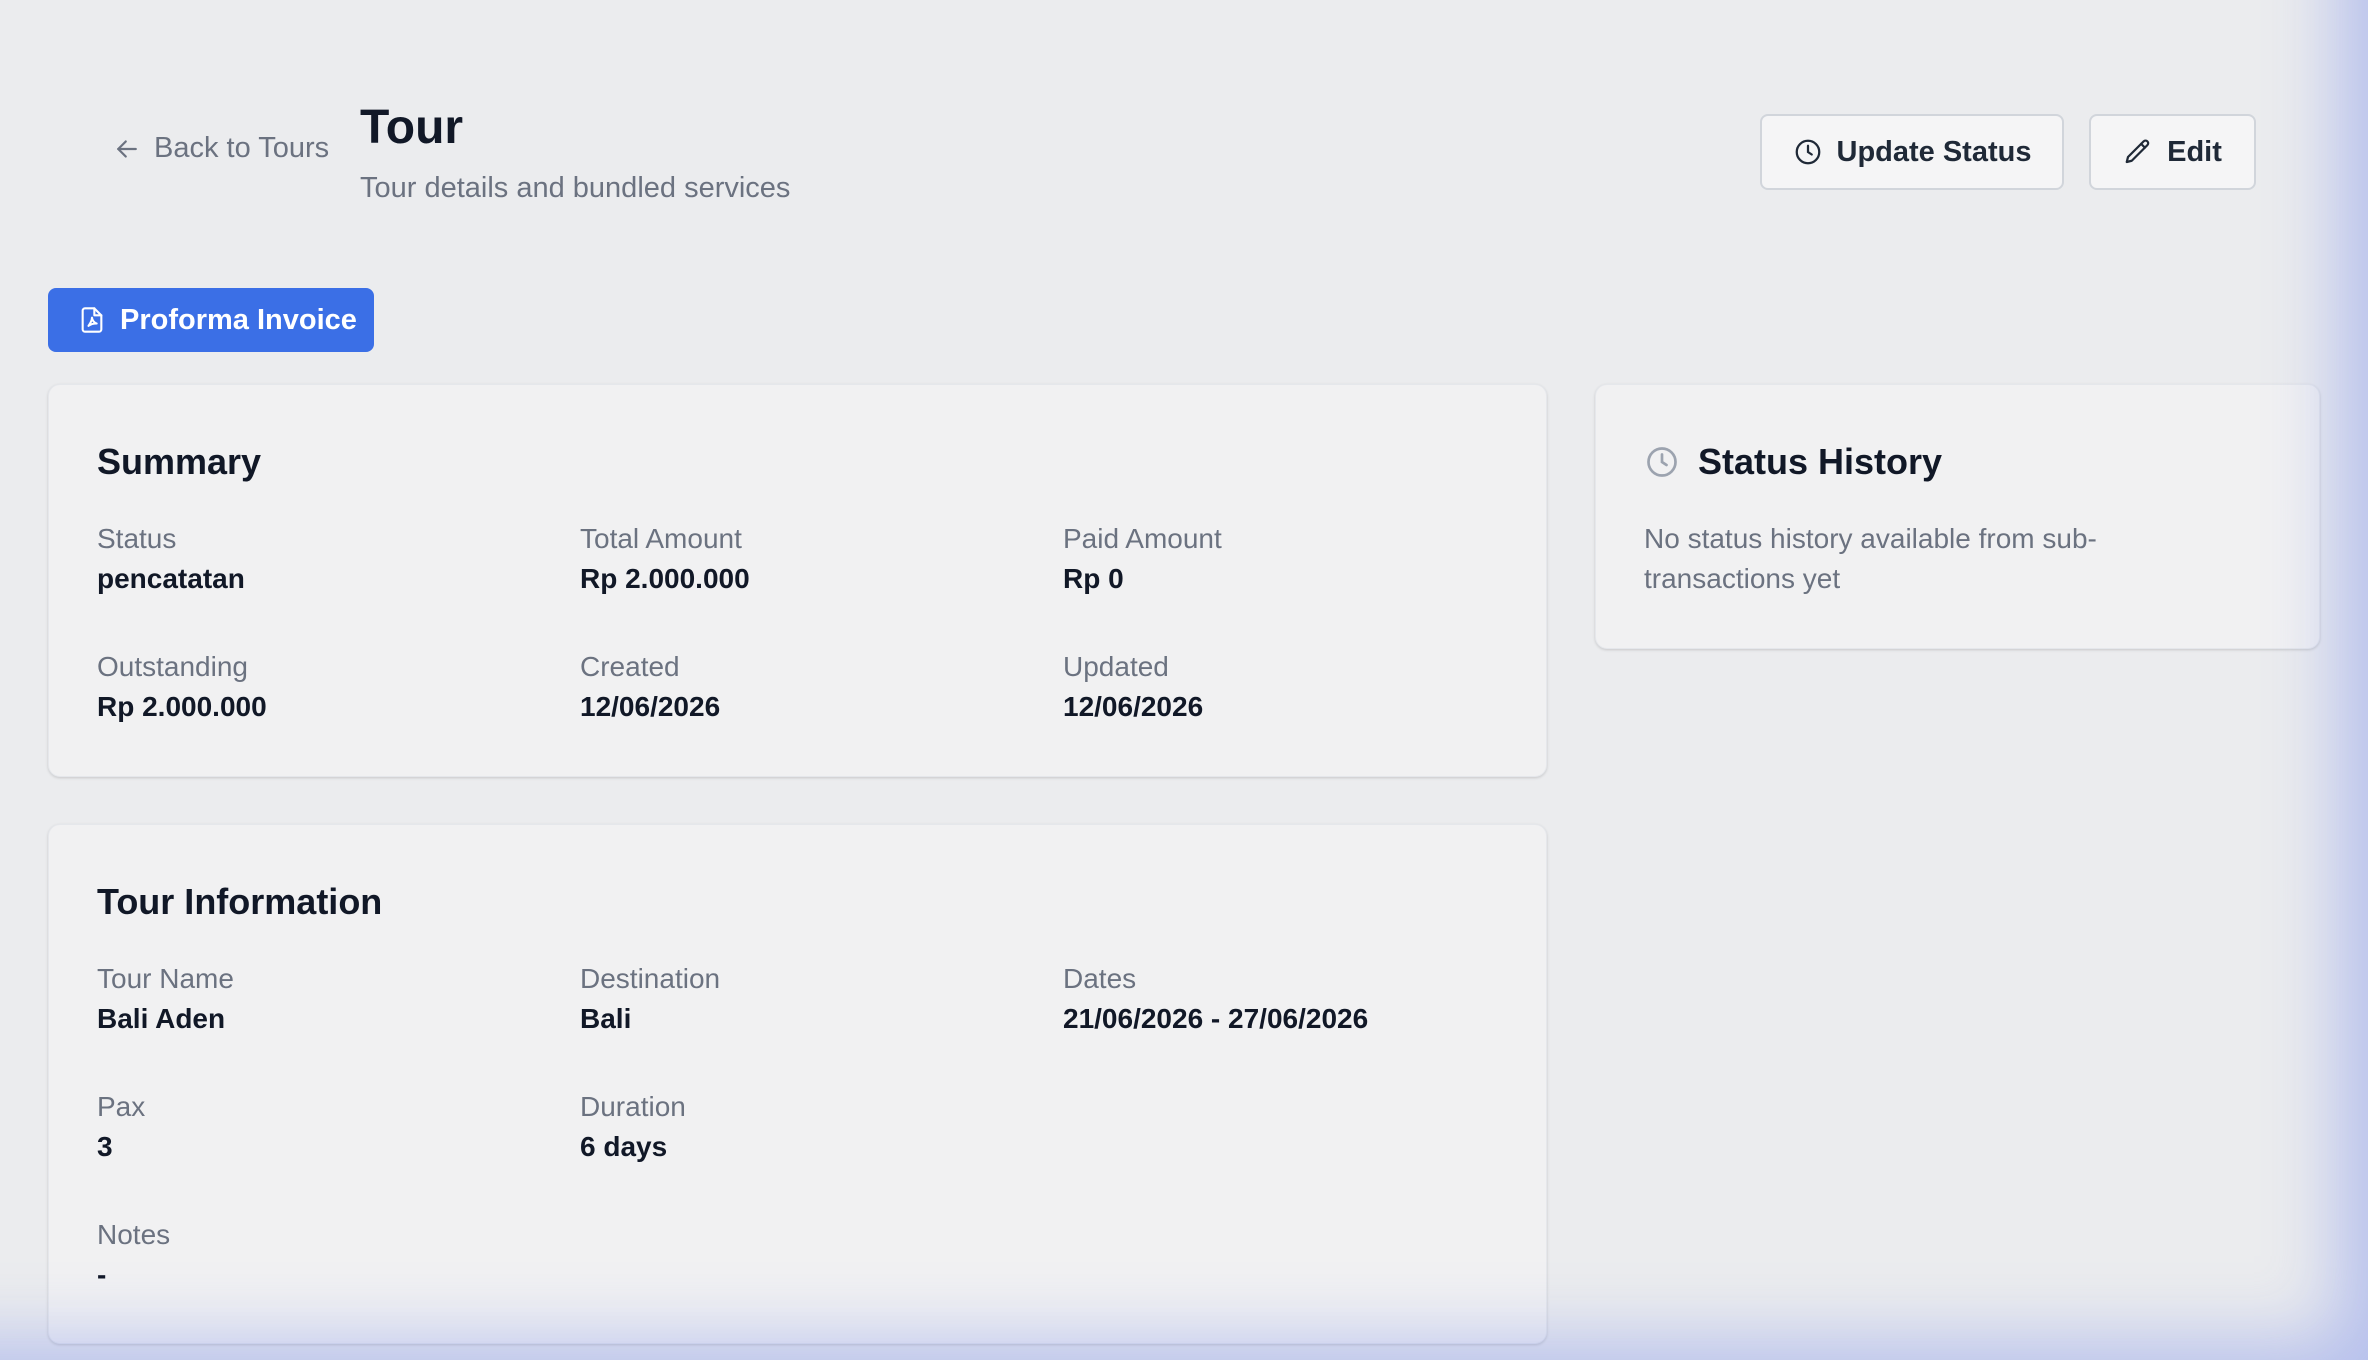 Image resolution: width=2368 pixels, height=1360 pixels. What do you see at coordinates (1820, 461) in the screenshot?
I see `status-history-title: Status History` at bounding box center [1820, 461].